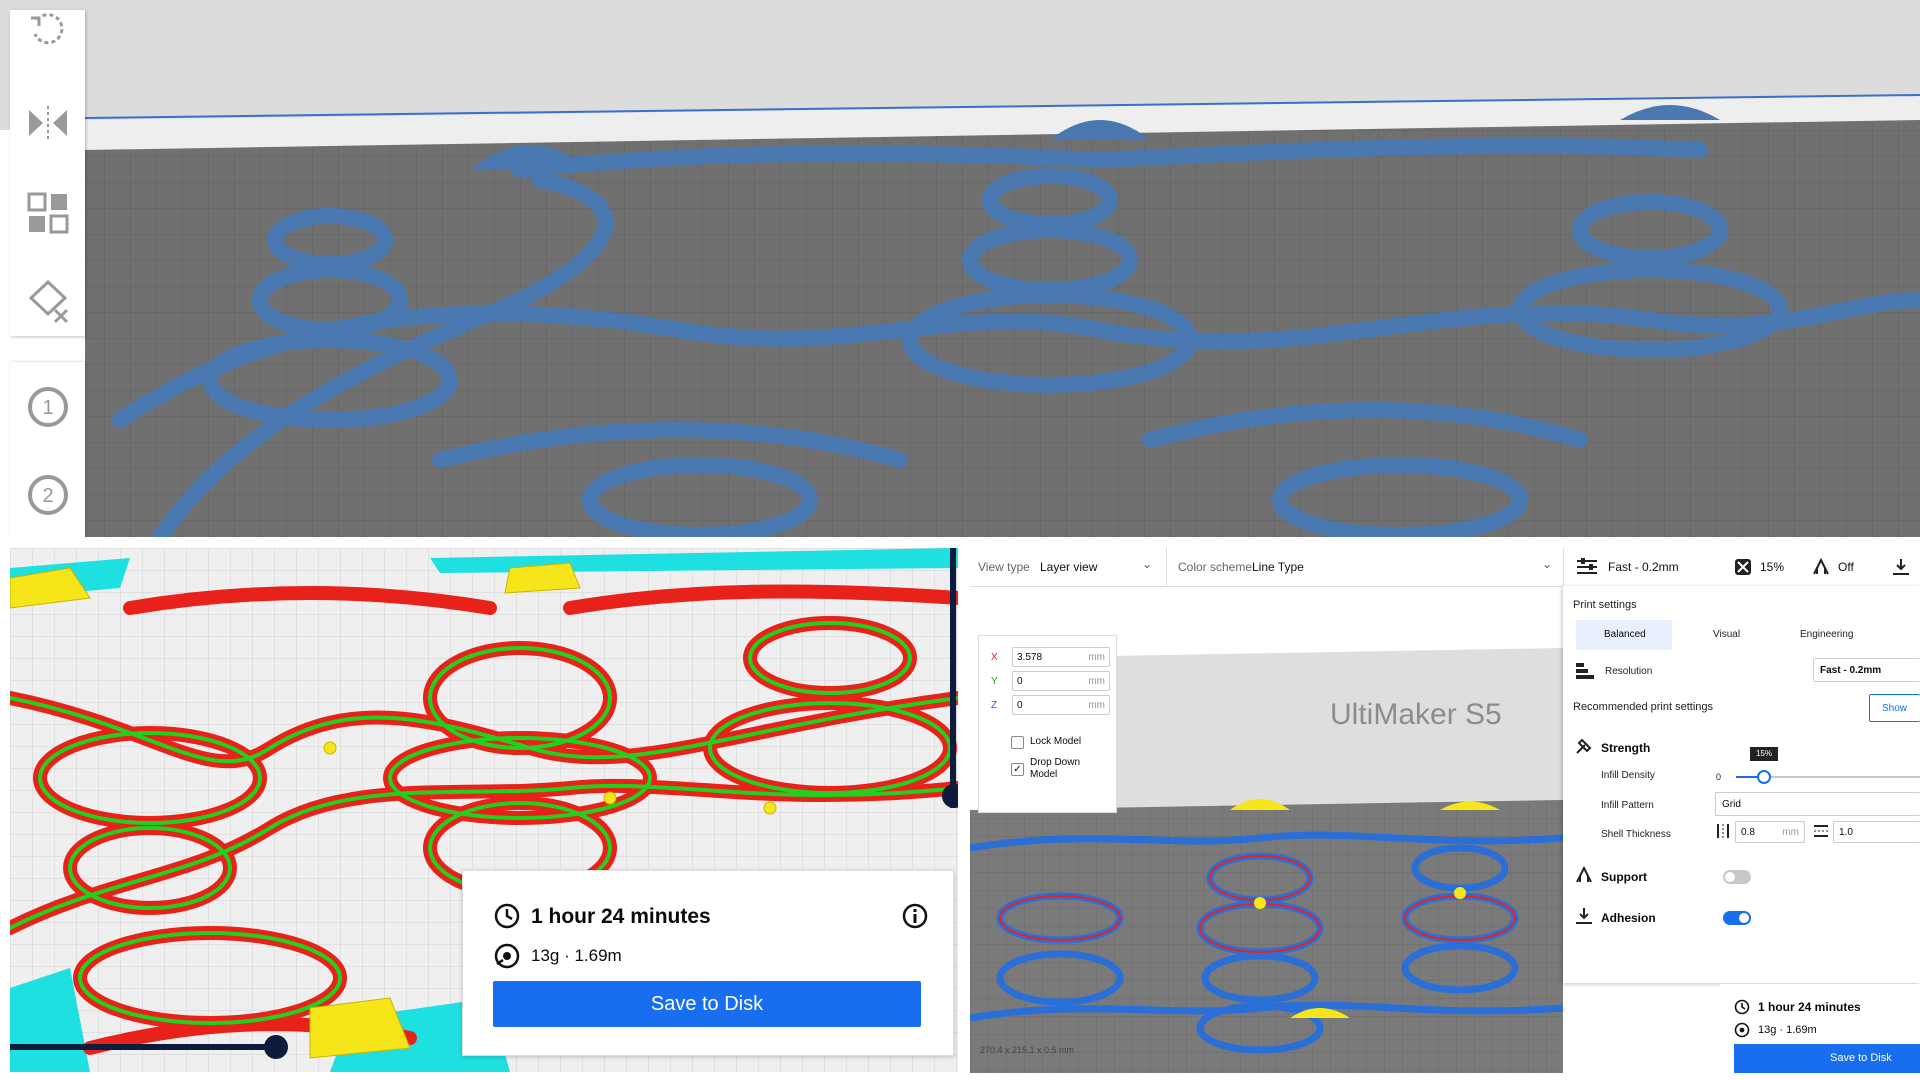  What do you see at coordinates (1061, 657) in the screenshot?
I see `x-position-input: 3.578 mm` at bounding box center [1061, 657].